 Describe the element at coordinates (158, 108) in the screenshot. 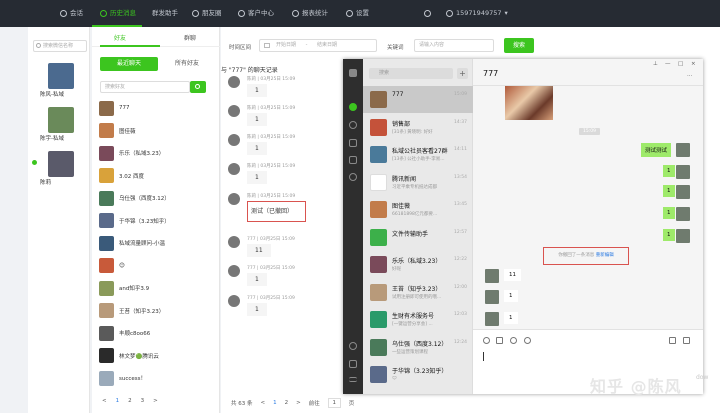

I see `contact-item: 777` at that location.